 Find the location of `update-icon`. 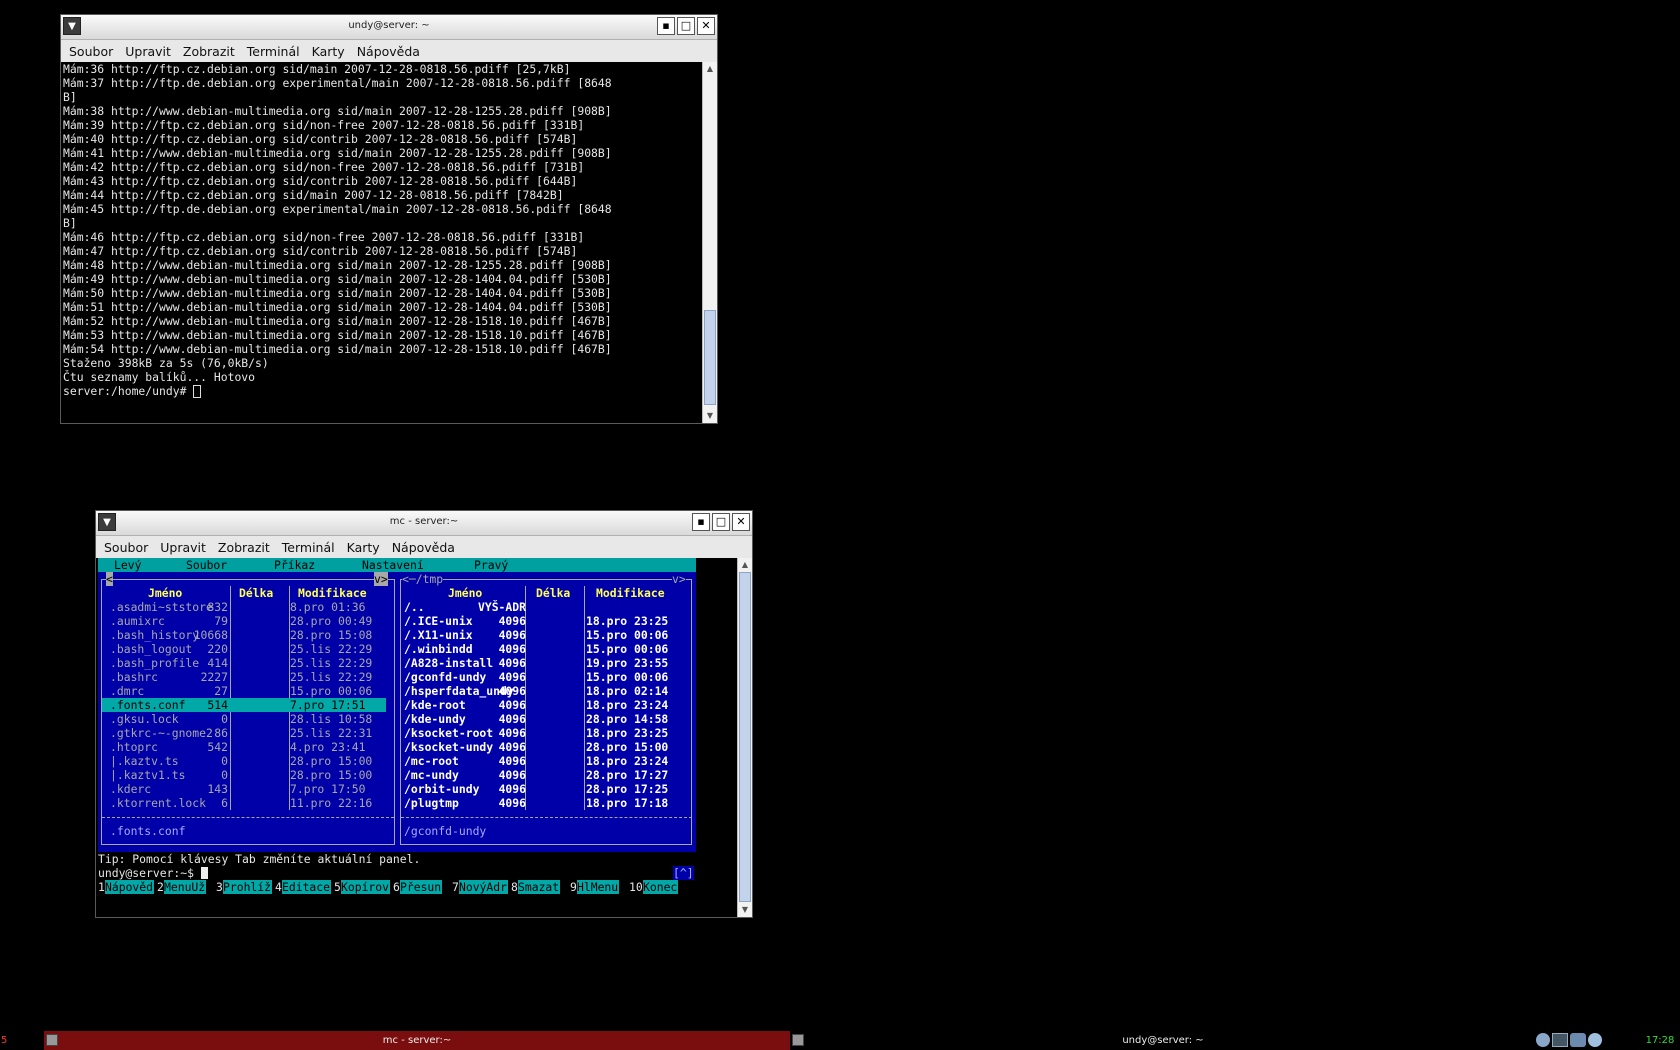

update-icon is located at coordinates (1578, 1040).